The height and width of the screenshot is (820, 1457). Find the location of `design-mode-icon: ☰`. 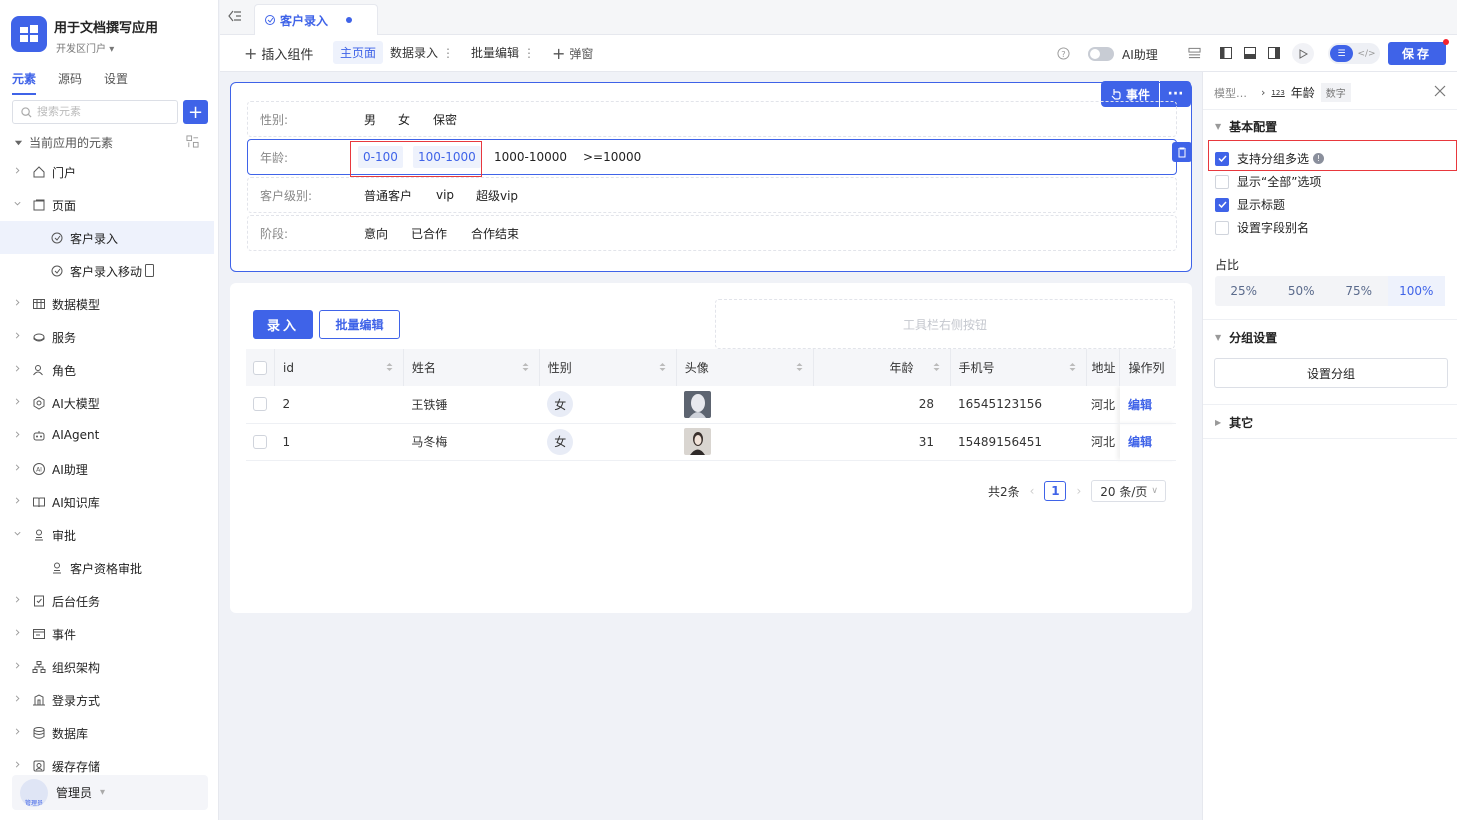

design-mode-icon: ☰ is located at coordinates (1341, 53).